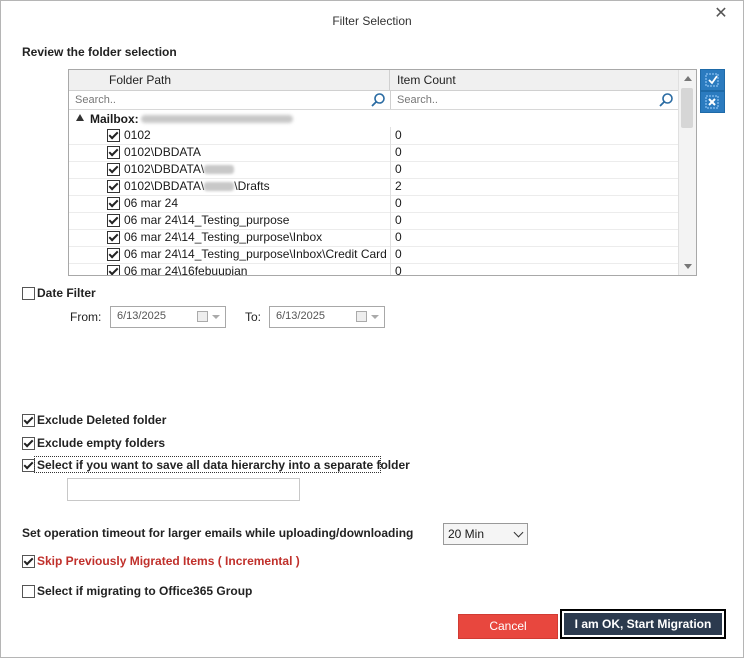  Describe the element at coordinates (151, 203) in the screenshot. I see `folder-path: 06 mar 24` at that location.